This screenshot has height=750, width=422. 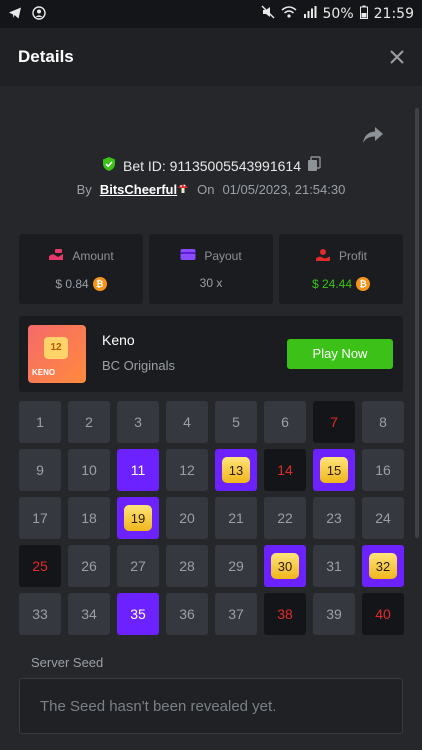 What do you see at coordinates (89, 470) in the screenshot?
I see `keno-tile: 10` at bounding box center [89, 470].